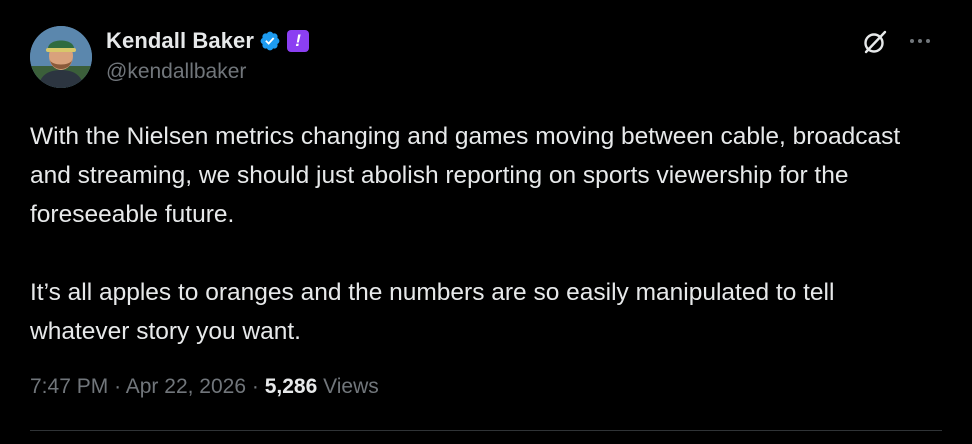 The height and width of the screenshot is (444, 972). Describe the element at coordinates (176, 72) in the screenshot. I see `author-handle: @kendallbaker` at that location.